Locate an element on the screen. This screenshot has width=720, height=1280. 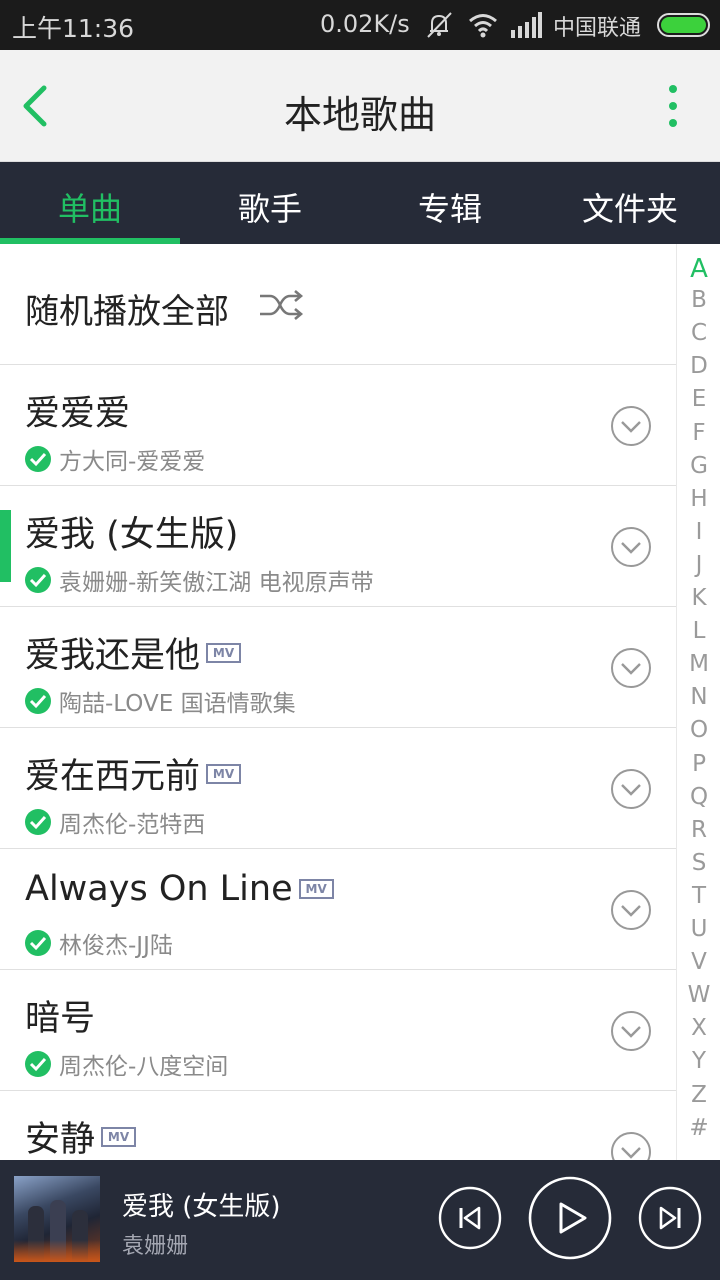
song-title: 爱我还是他 is located at coordinates (113, 656).